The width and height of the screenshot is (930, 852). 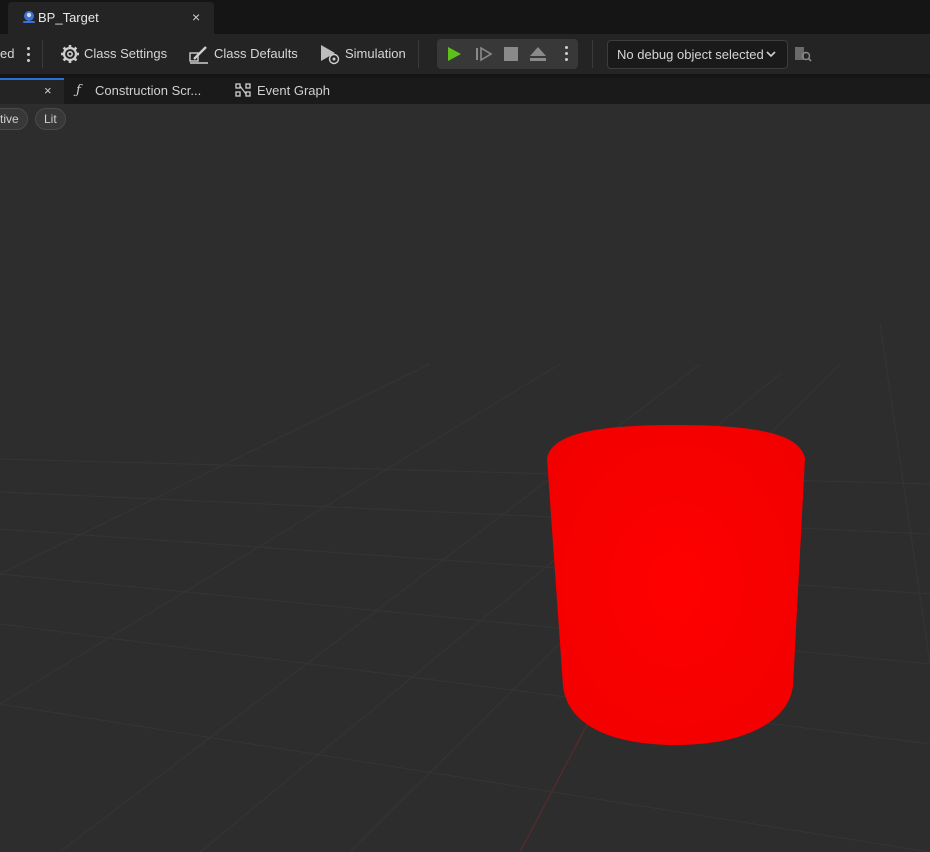 What do you see at coordinates (484, 54) in the screenshot?
I see `step-forward-icon` at bounding box center [484, 54].